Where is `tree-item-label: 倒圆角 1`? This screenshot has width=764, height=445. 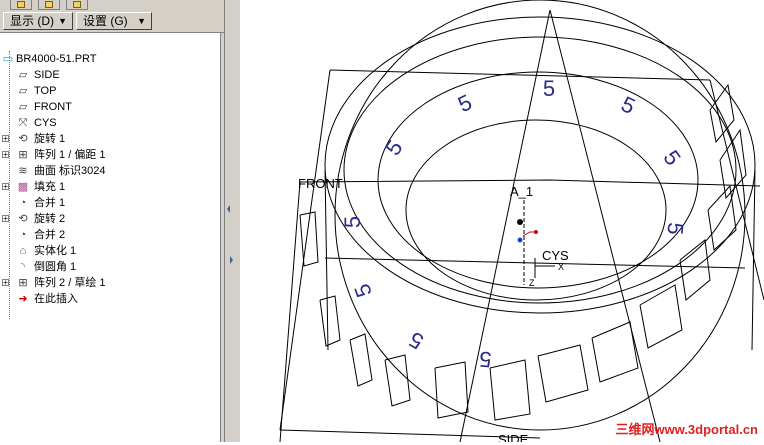
tree-item-label: 倒圆角 1 is located at coordinates (55, 267).